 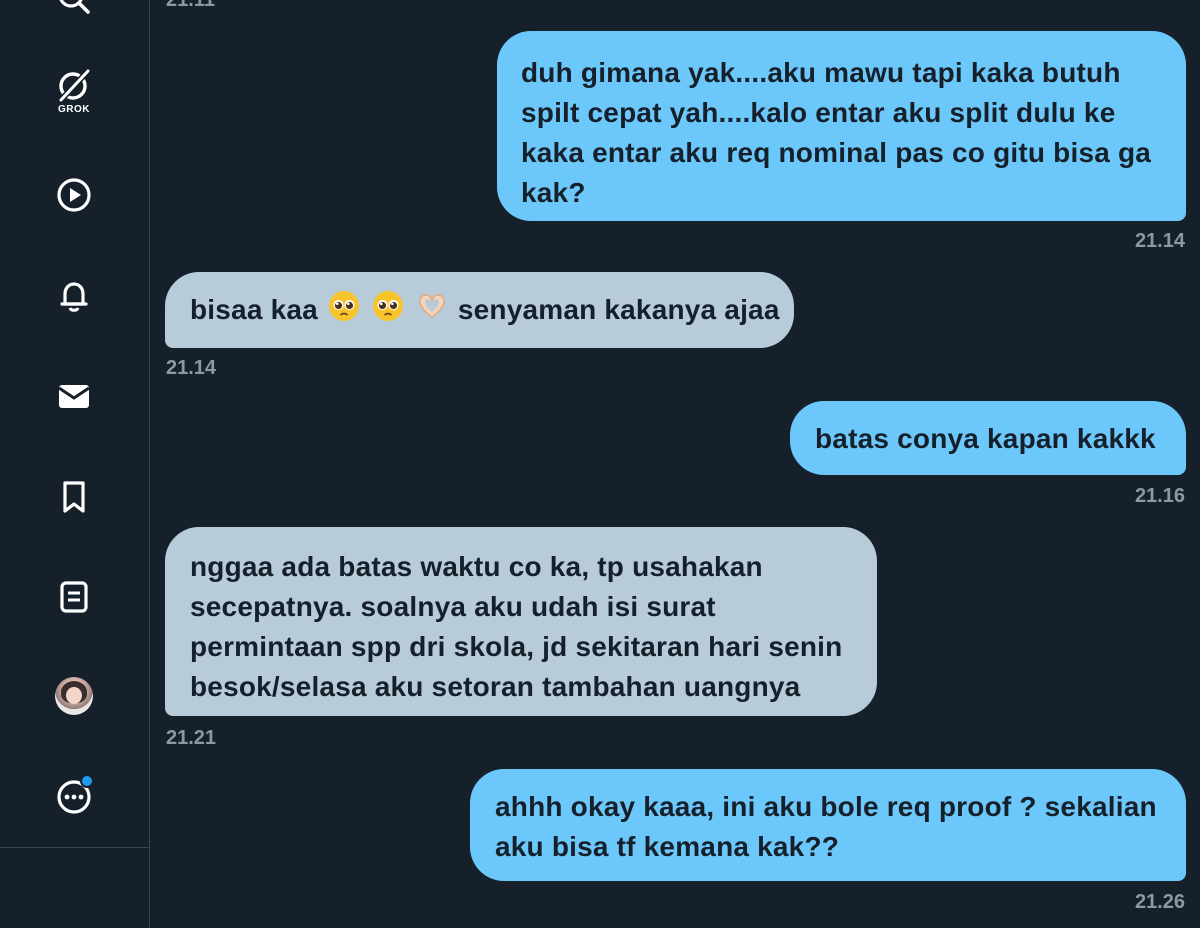 I want to click on heart-hands-emoji, so click(x=432, y=311).